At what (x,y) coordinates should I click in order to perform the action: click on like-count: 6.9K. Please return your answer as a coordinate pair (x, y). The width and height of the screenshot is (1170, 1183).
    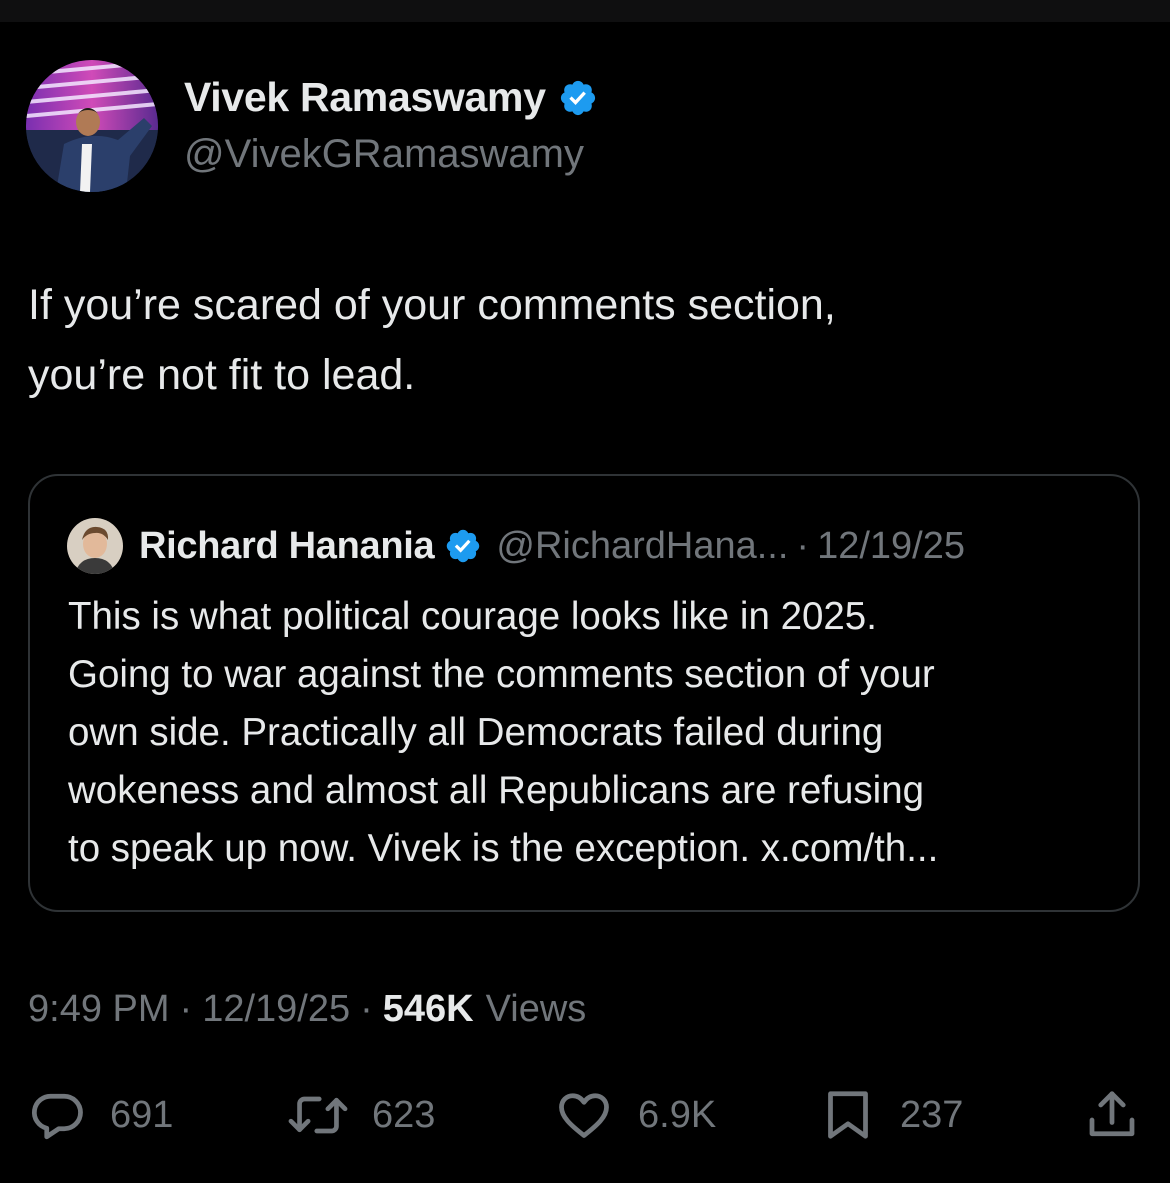
    Looking at the image, I should click on (677, 1114).